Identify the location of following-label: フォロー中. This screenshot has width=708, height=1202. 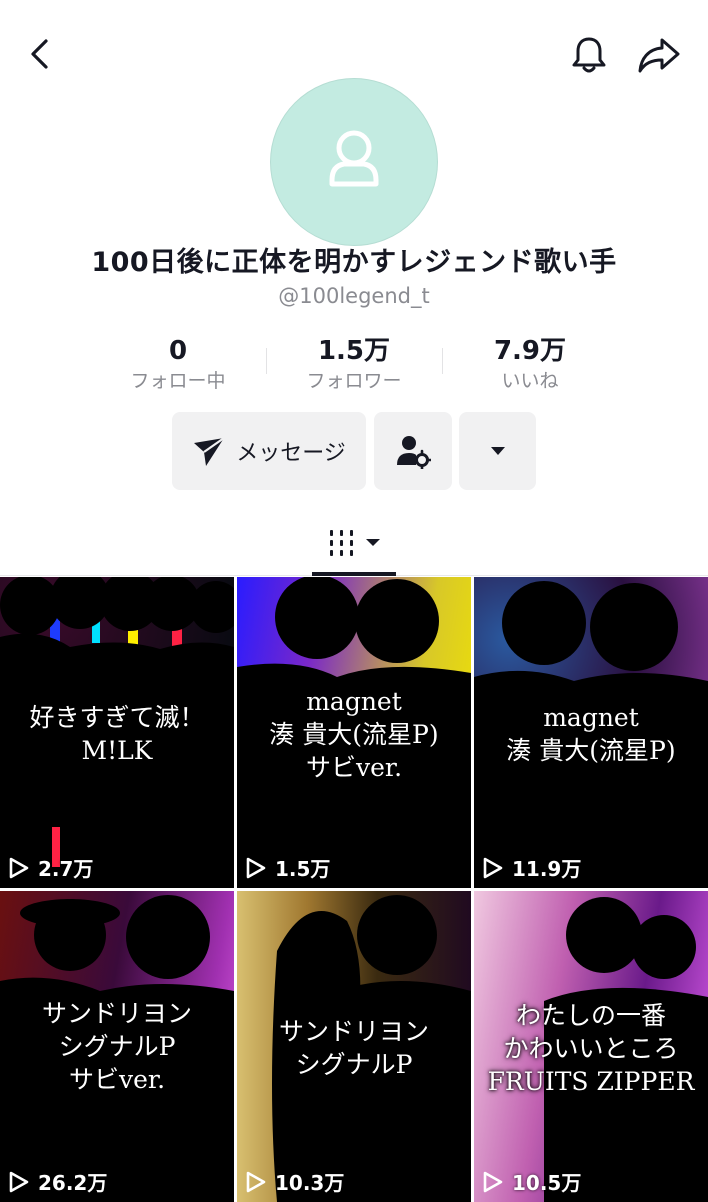
(178, 381).